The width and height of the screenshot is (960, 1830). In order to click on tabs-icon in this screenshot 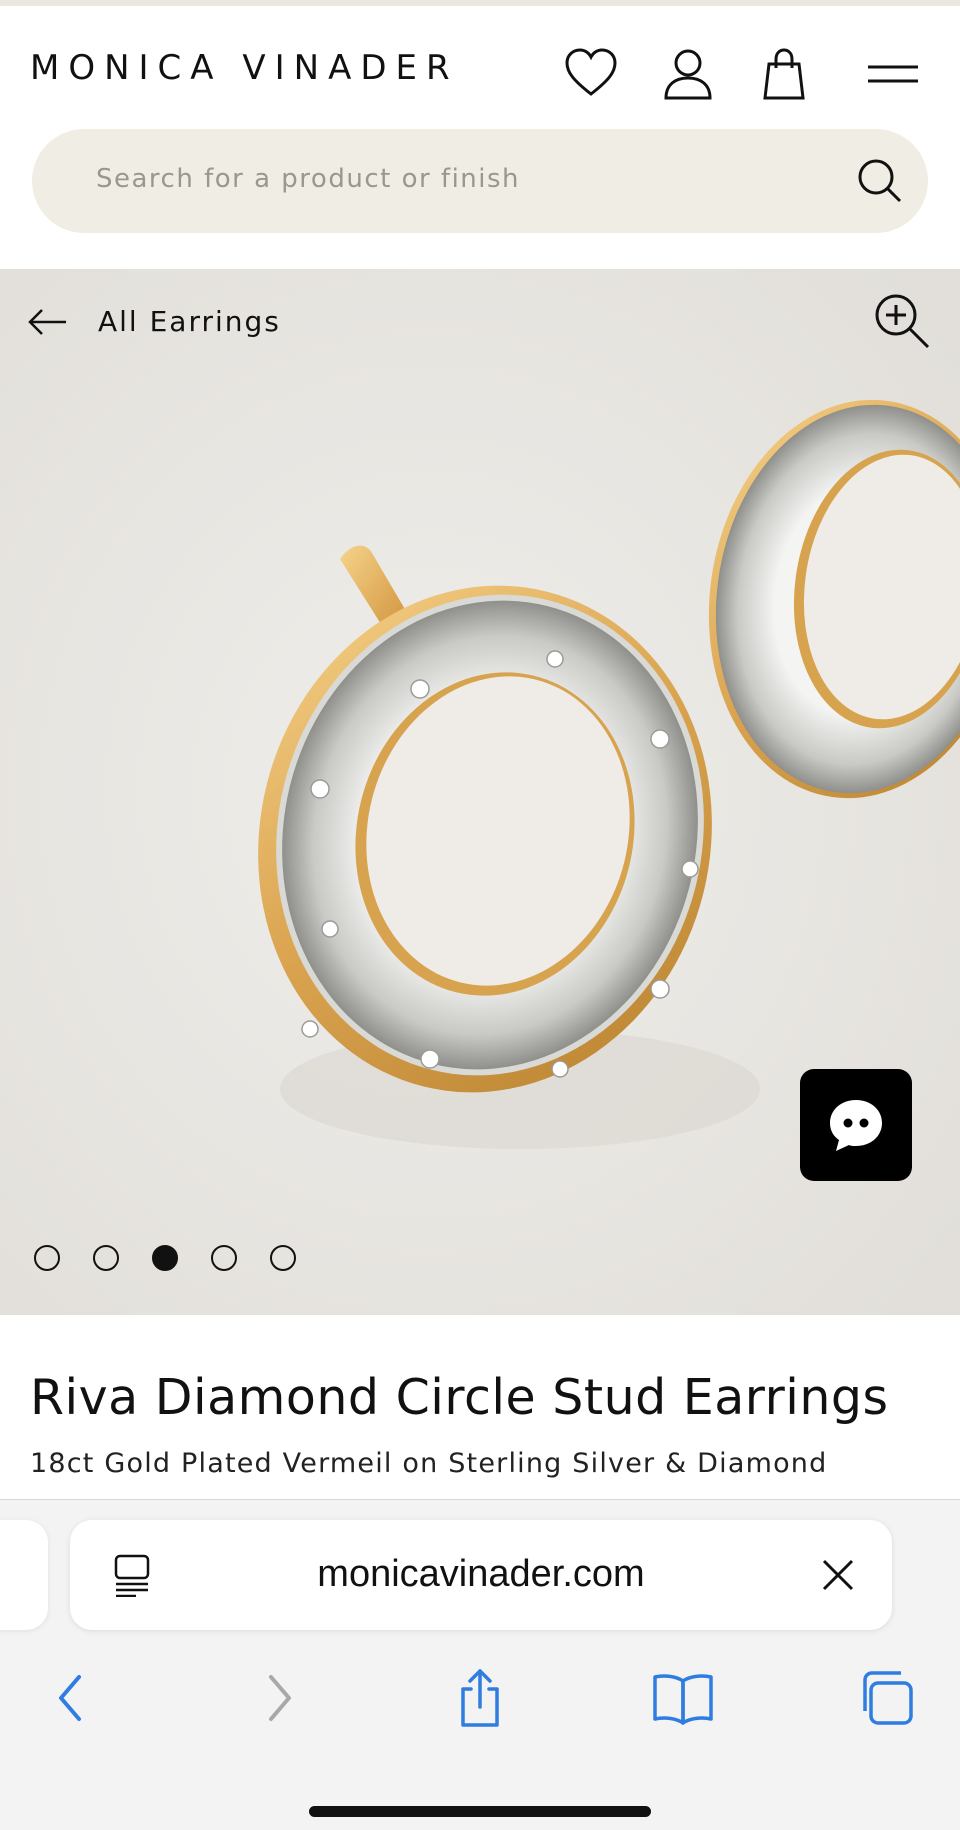, I will do `click(888, 1698)`.